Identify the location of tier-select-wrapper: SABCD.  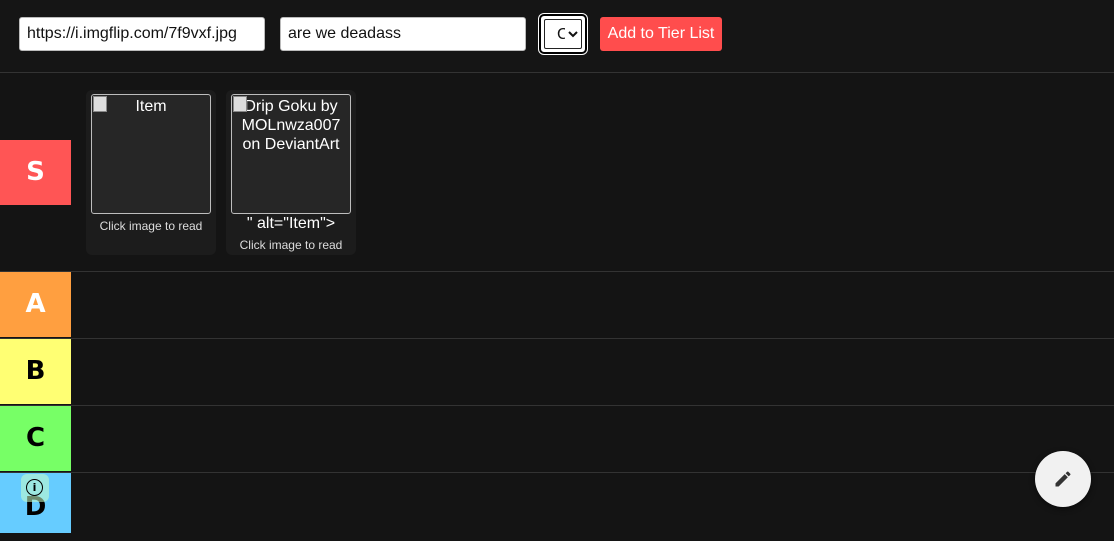
(563, 34).